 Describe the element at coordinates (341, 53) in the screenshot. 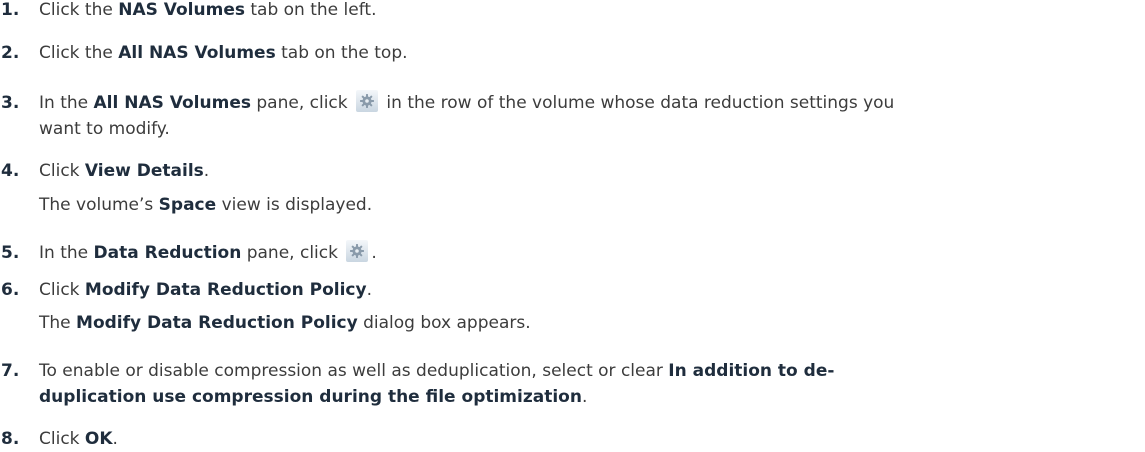

I see `step-text-post: tab on the top.` at that location.